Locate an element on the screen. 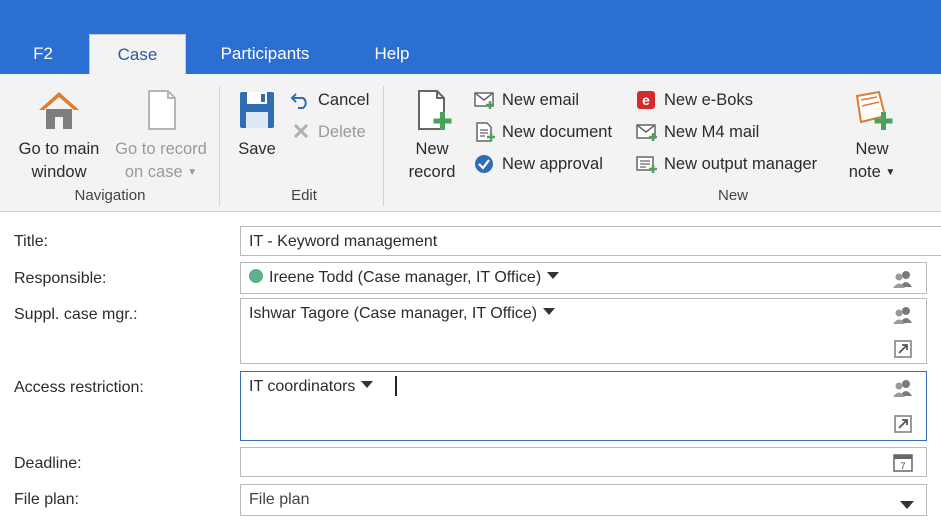 The width and height of the screenshot is (941, 529). new-record-label-line2: record is located at coordinates (432, 172).